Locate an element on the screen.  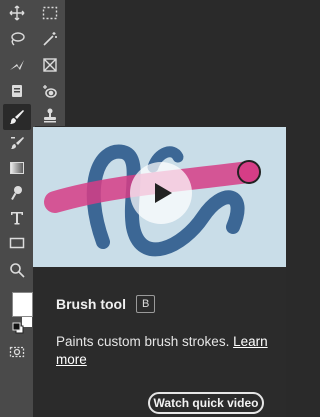
spot-healing-tool is located at coordinates (50, 91).